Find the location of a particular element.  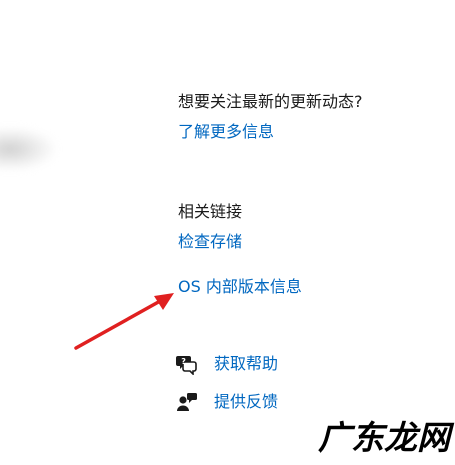

chat-help-icon: ? is located at coordinates (187, 364).